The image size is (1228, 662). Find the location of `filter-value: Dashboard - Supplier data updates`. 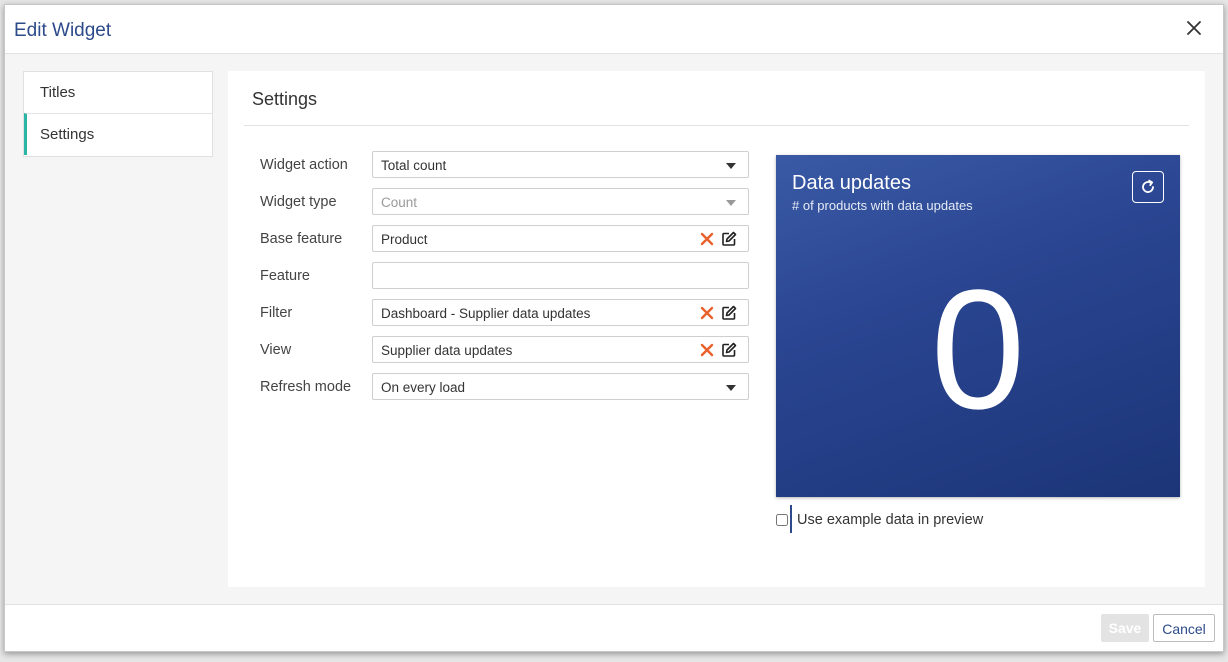

filter-value: Dashboard - Supplier data updates is located at coordinates (486, 313).